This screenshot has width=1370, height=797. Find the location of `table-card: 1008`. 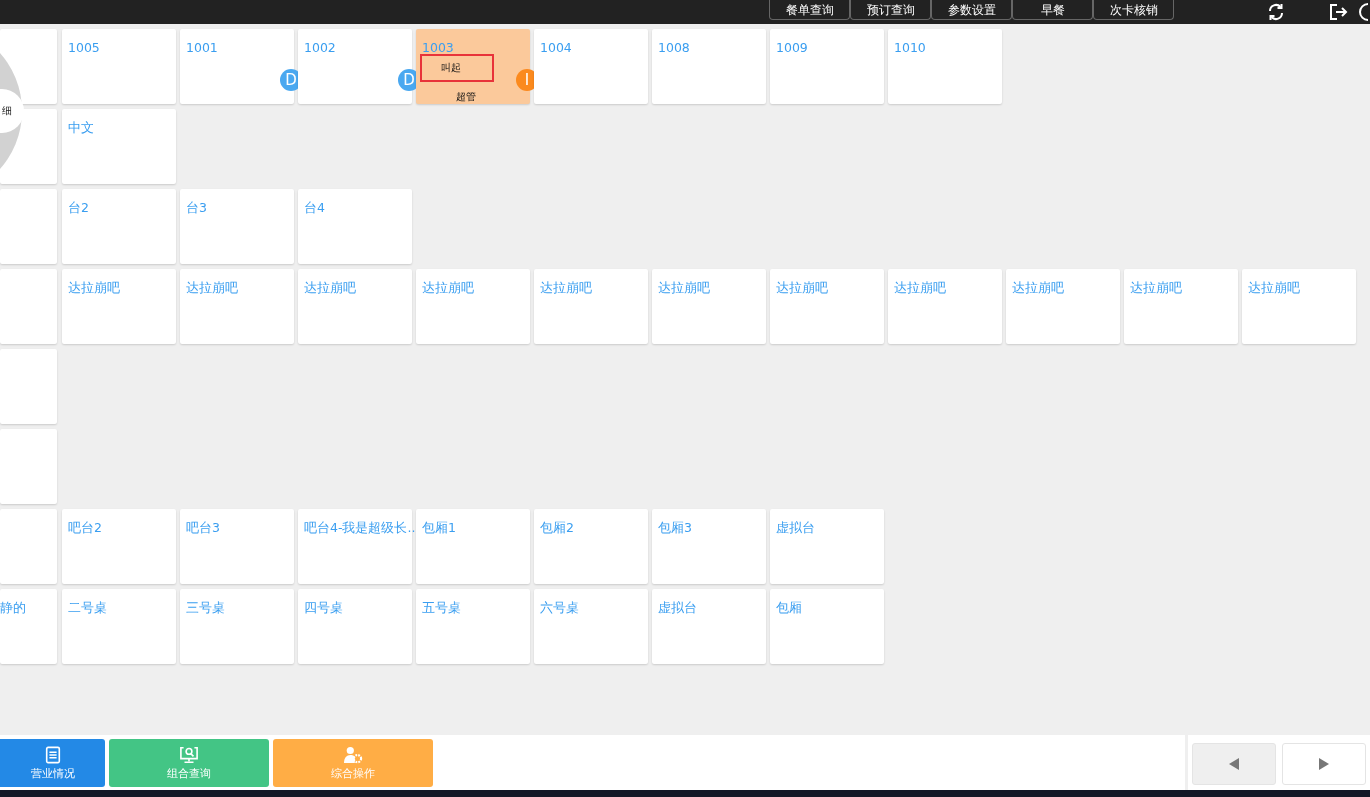

table-card: 1008 is located at coordinates (709, 66).